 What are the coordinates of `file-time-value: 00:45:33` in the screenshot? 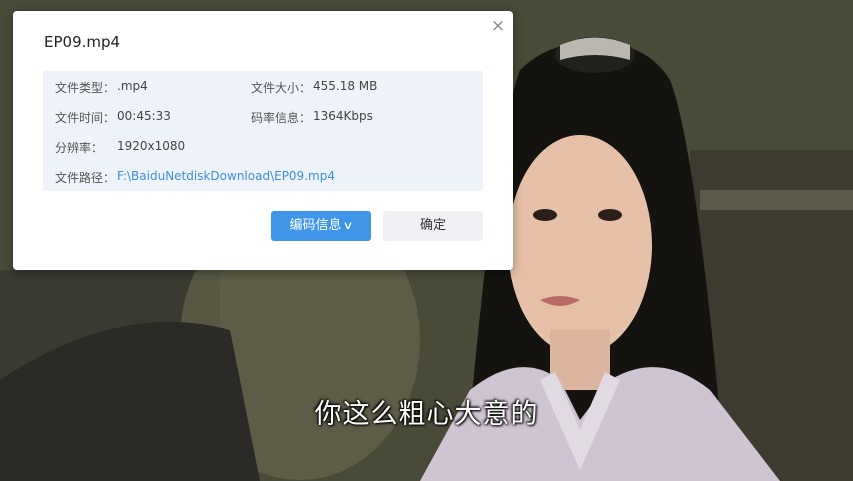 It's located at (144, 116).